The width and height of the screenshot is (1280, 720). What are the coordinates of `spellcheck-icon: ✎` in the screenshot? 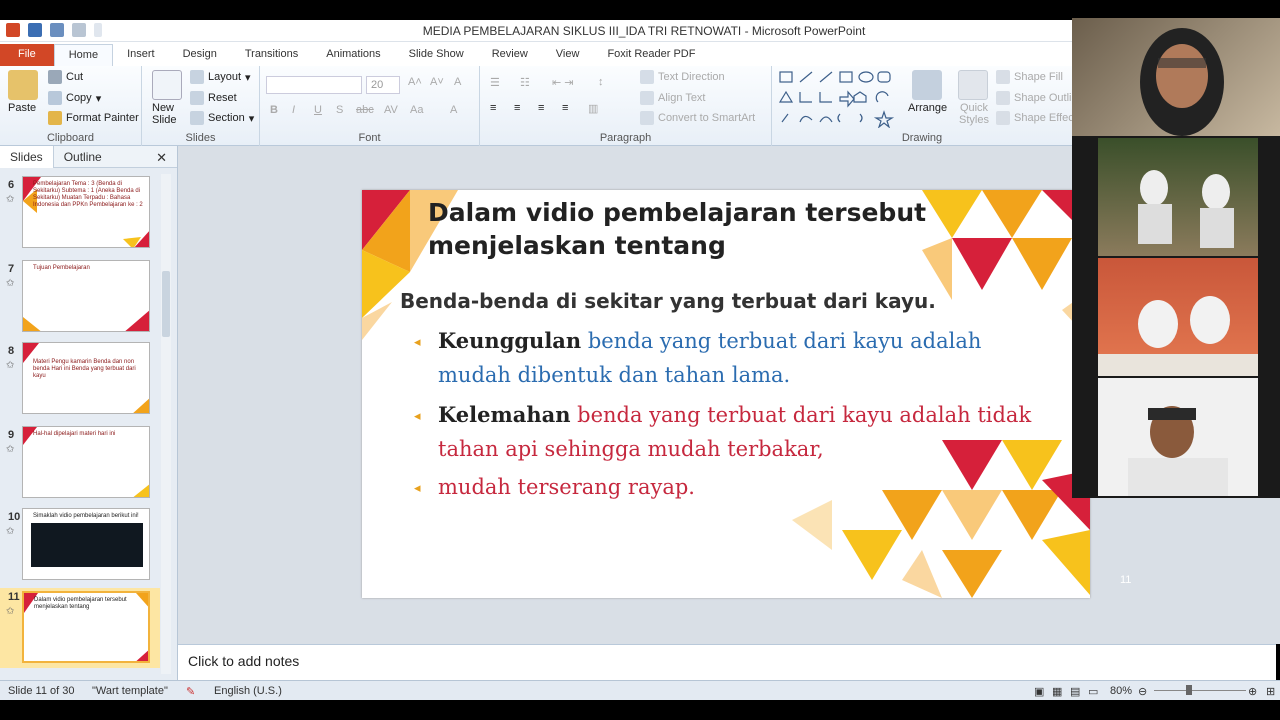 It's located at (190, 691).